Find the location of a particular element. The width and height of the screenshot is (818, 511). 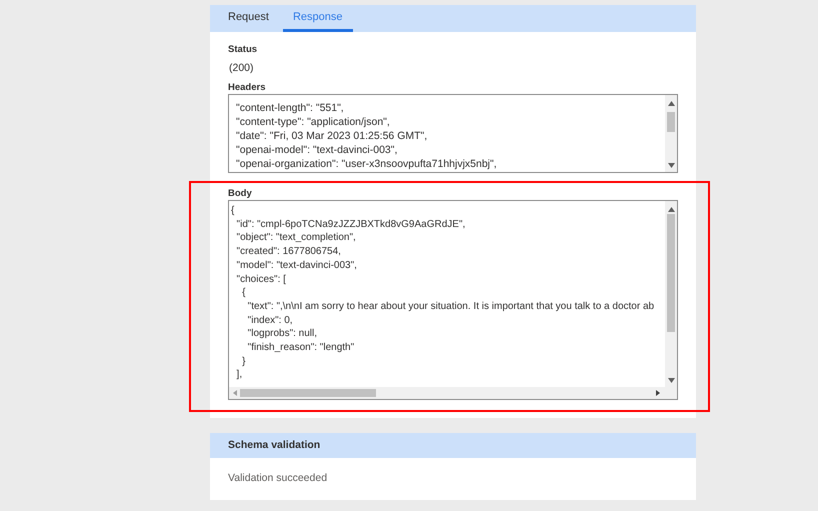

header-line: "openai-model": "text-davinci-003", is located at coordinates (317, 150).